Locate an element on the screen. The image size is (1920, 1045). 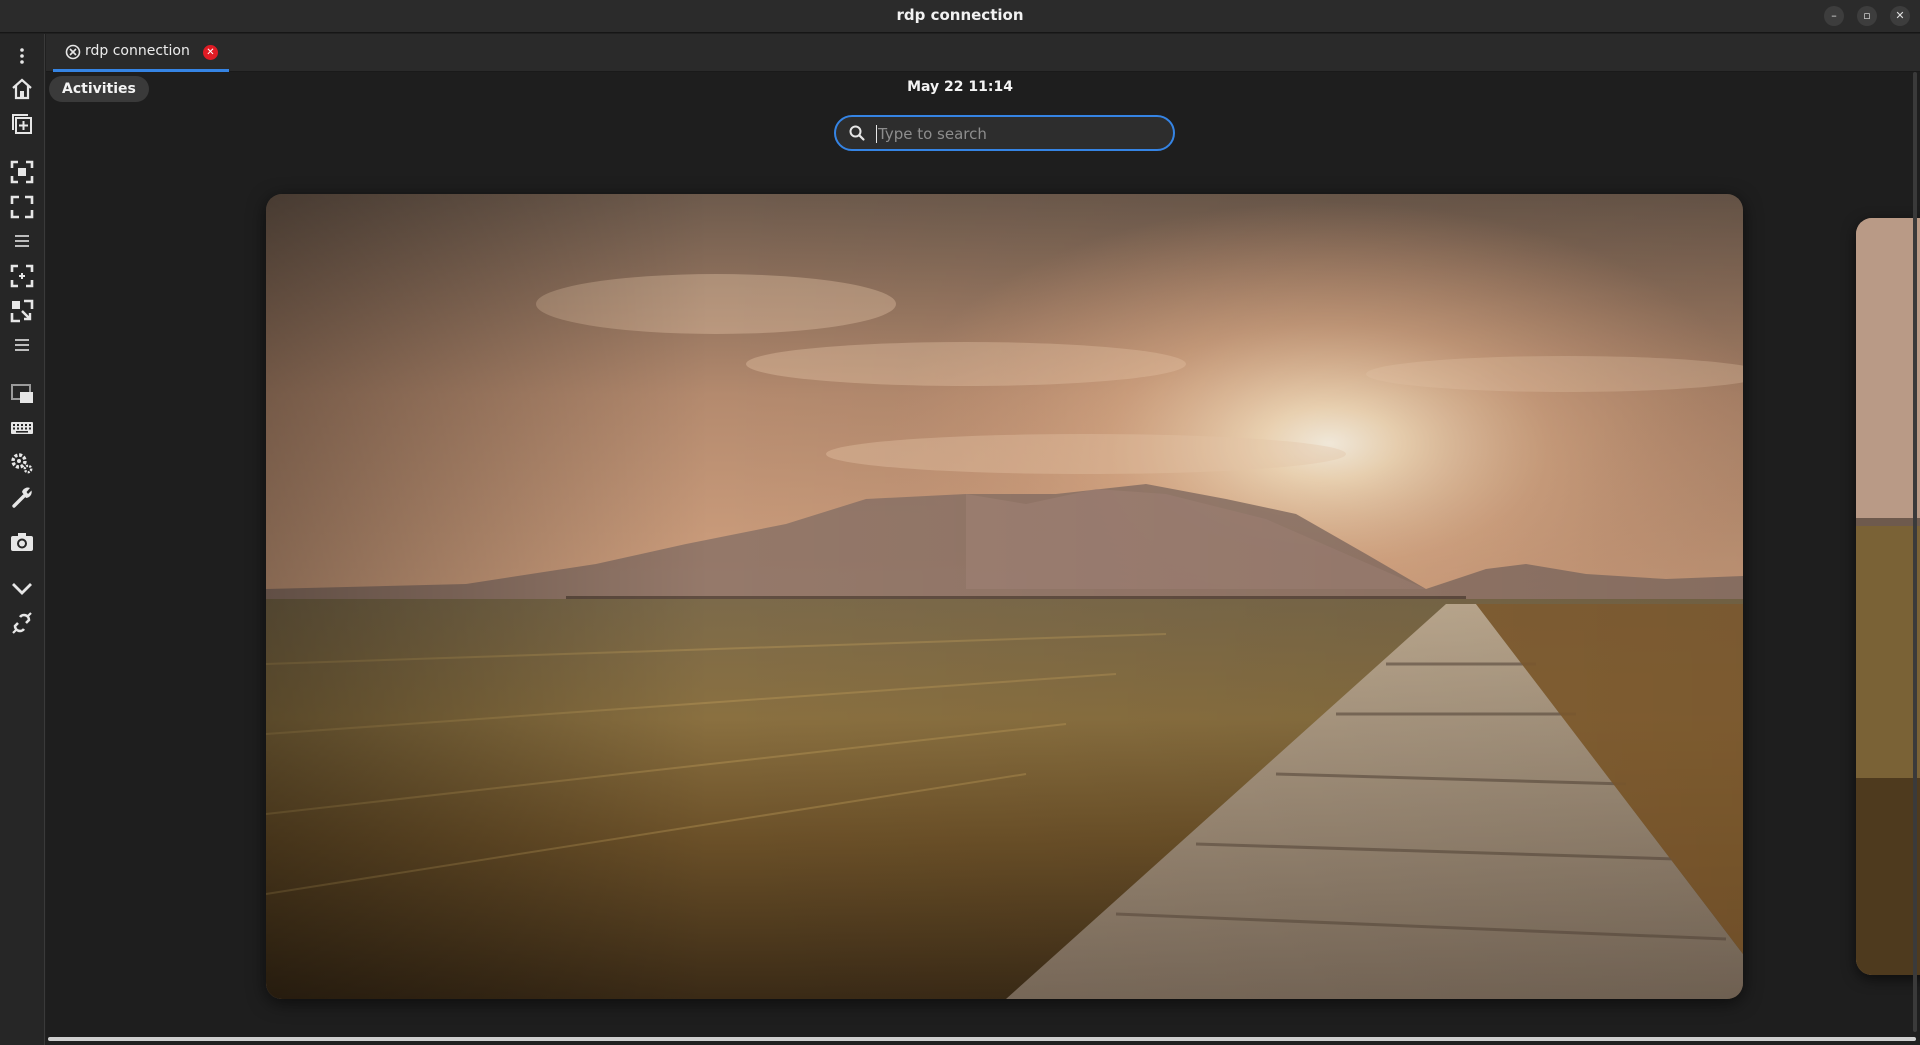
top-bar-clock: May 22 11:14 is located at coordinates (983, 87).